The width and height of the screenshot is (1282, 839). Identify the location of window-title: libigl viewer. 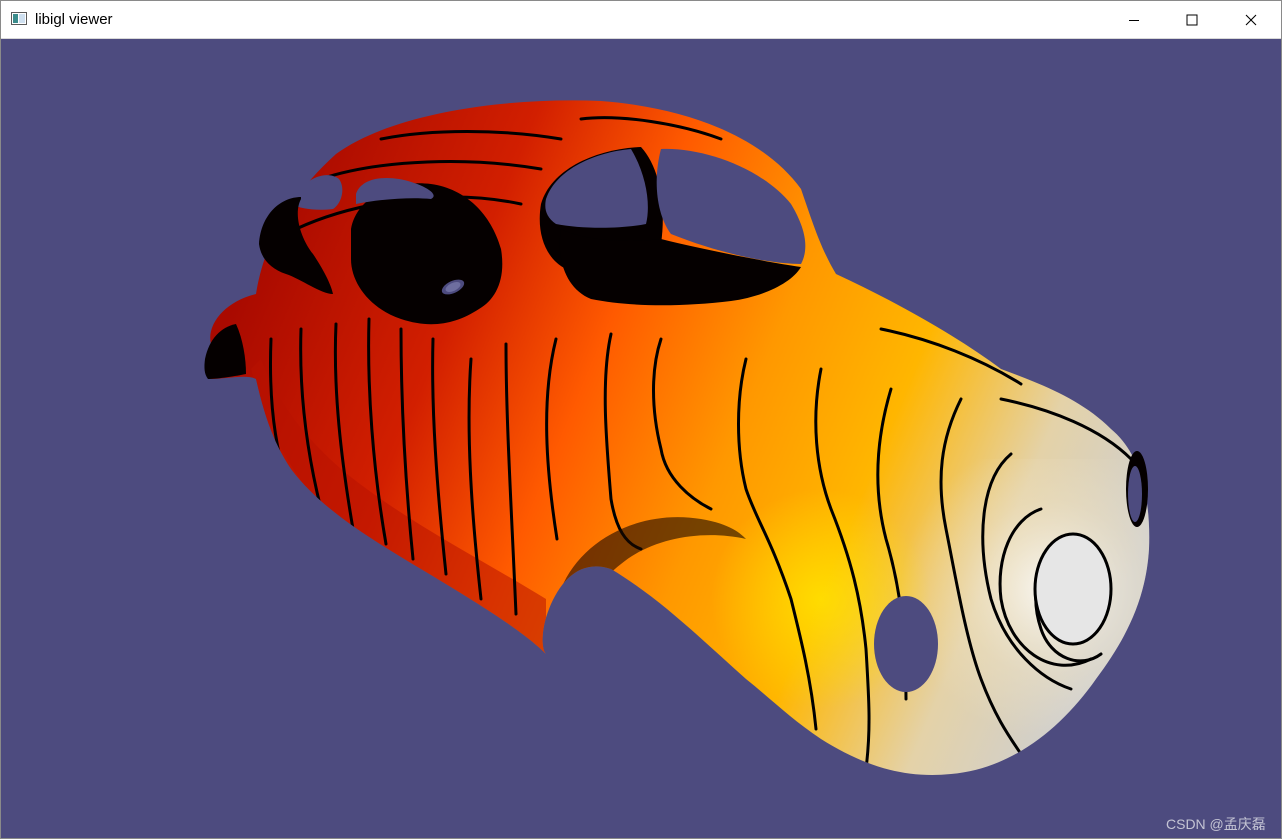
(74, 19).